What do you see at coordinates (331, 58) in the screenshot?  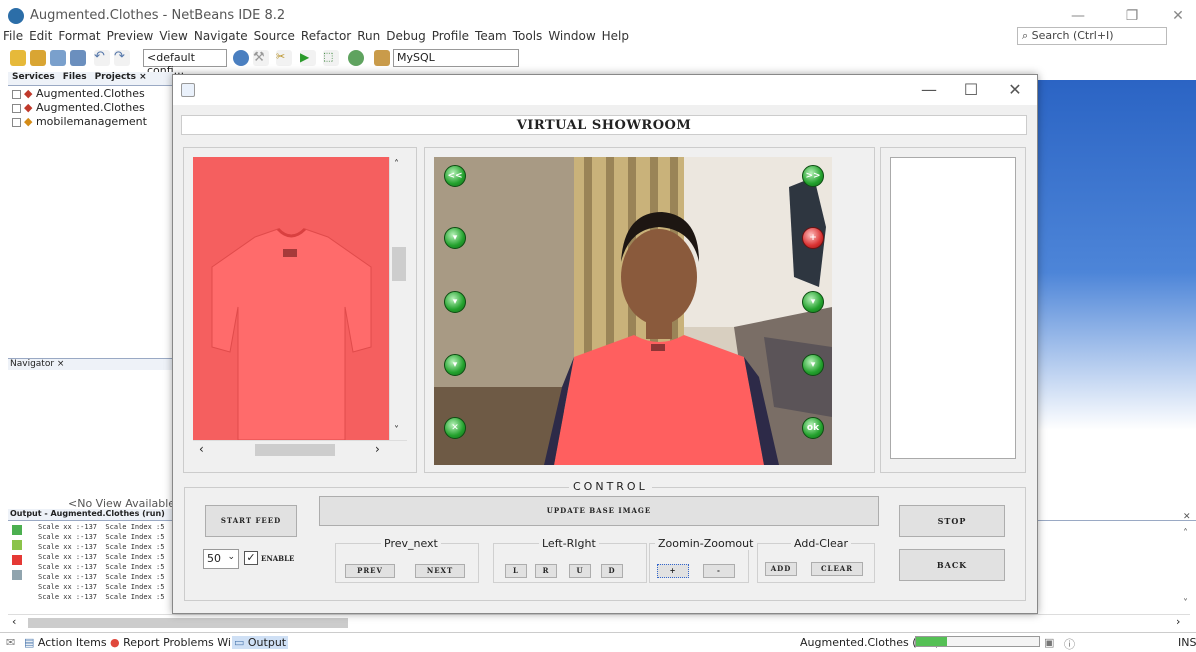 I see `debug-icon: ⬚` at bounding box center [331, 58].